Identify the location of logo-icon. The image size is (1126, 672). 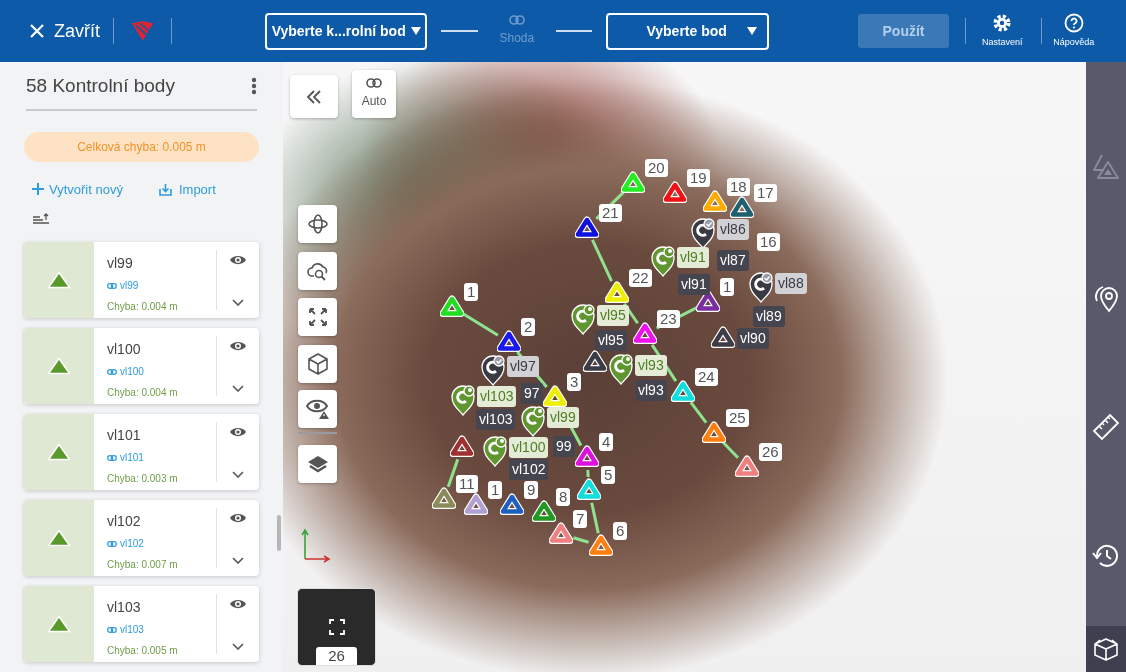
(143, 31).